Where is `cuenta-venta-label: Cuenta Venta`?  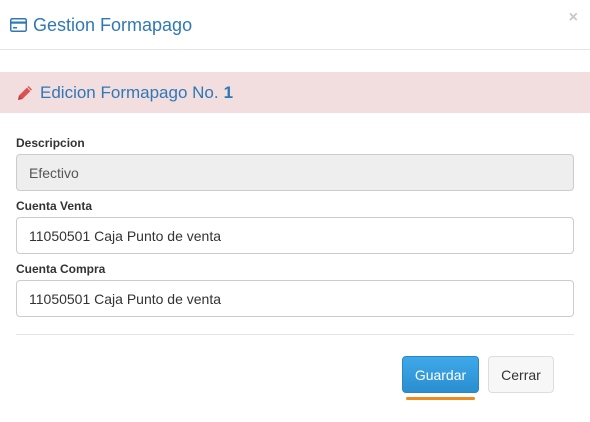
cuenta-venta-label: Cuenta Venta is located at coordinates (54, 206).